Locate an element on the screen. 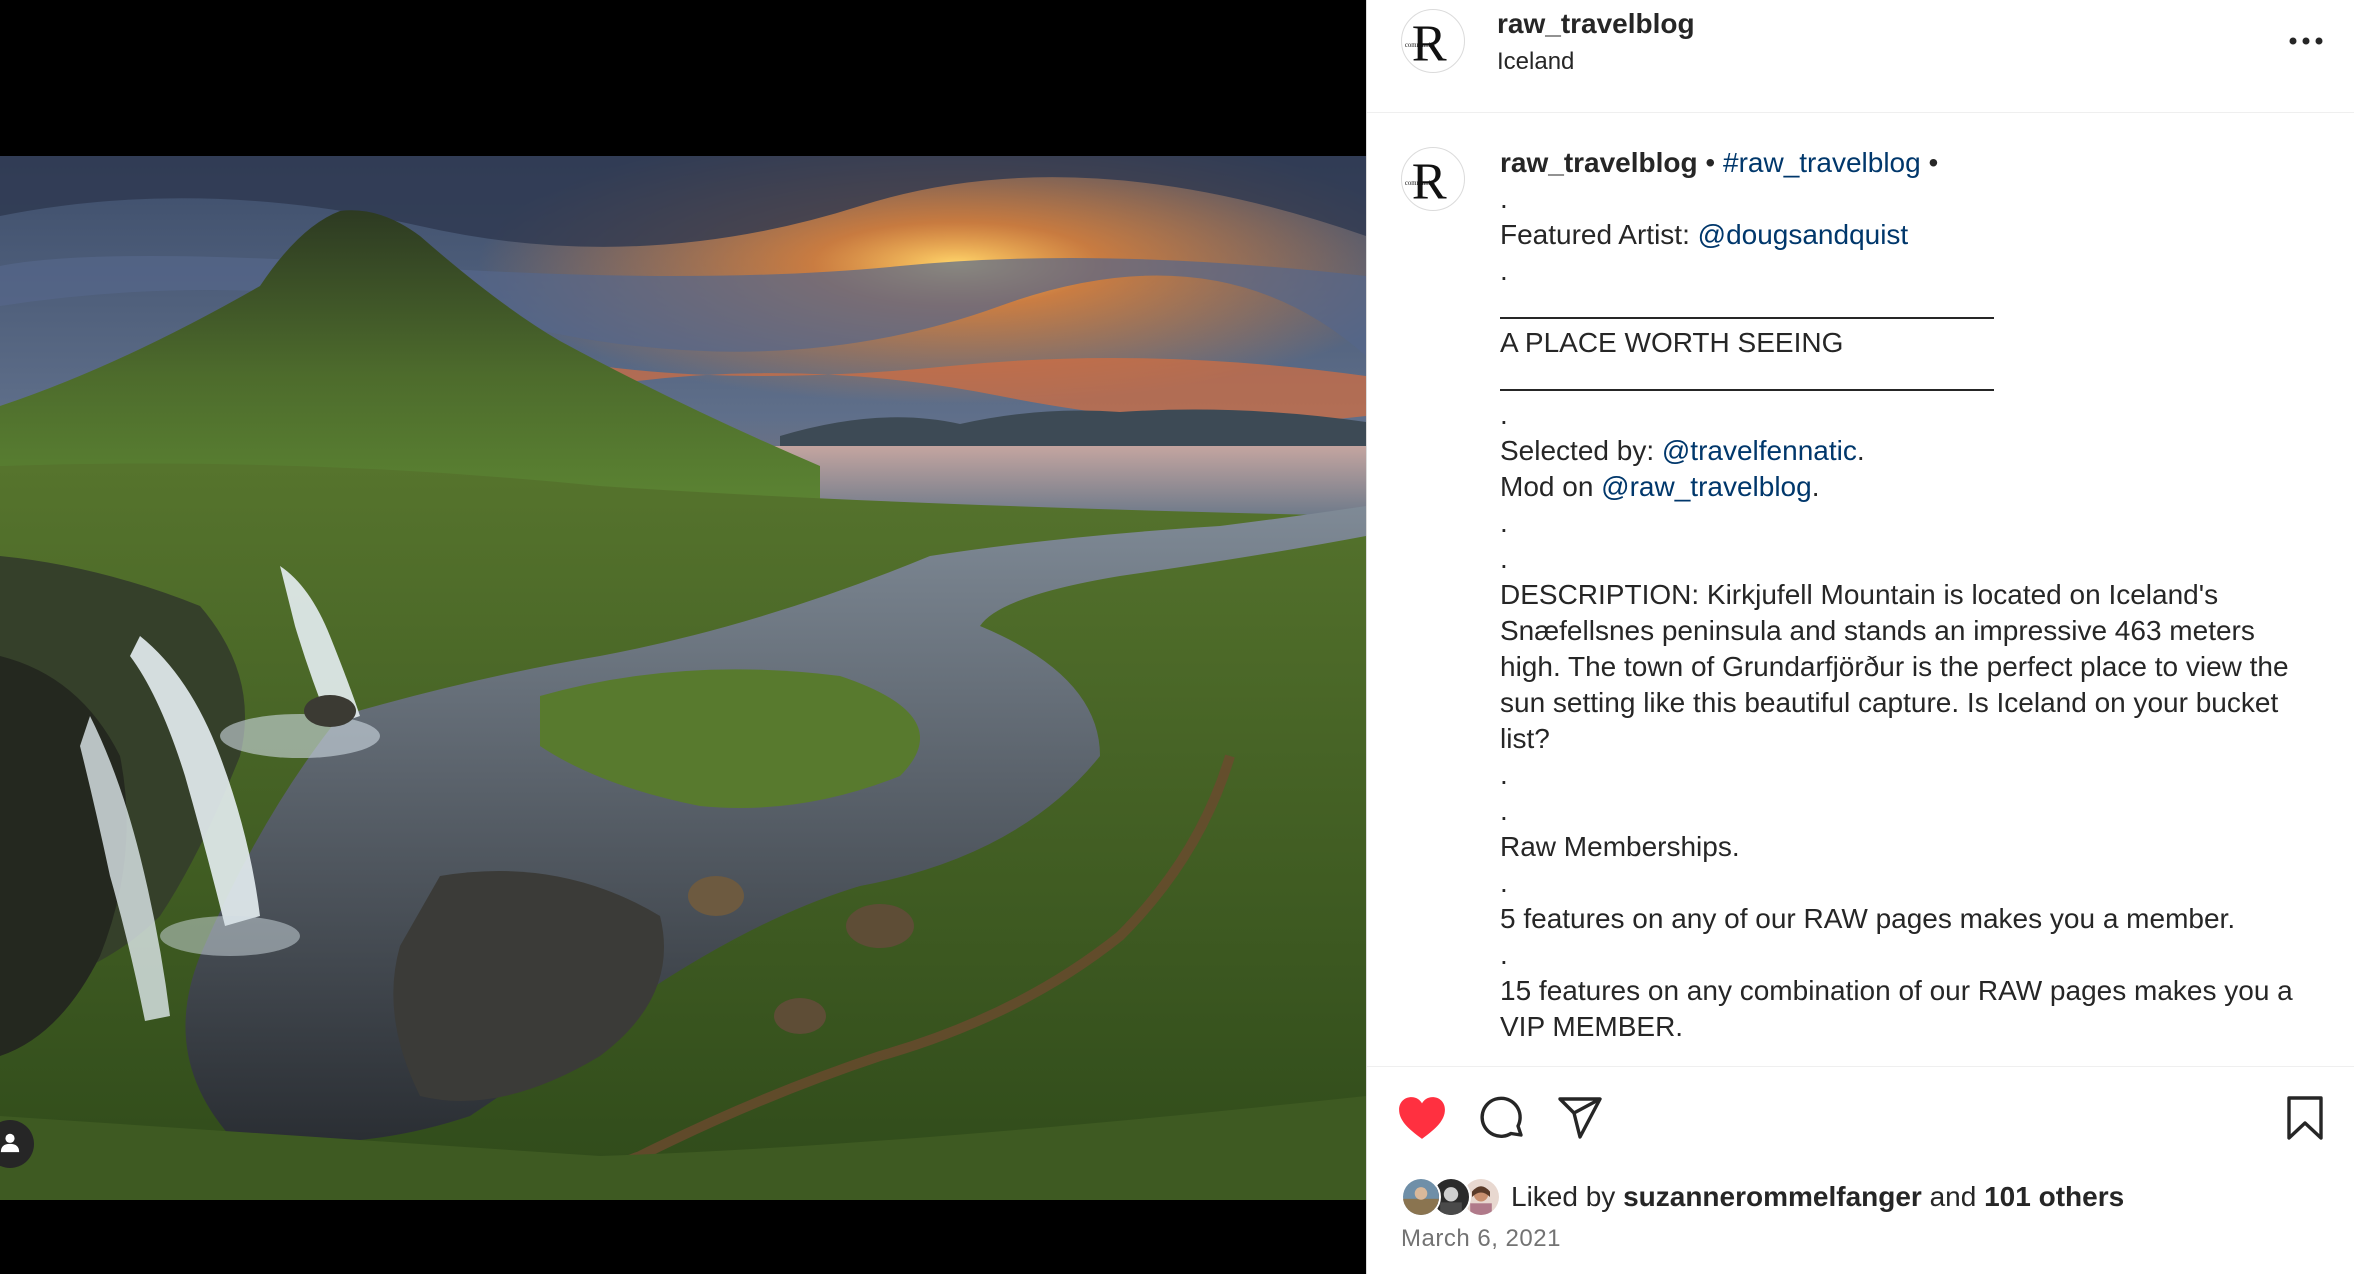 This screenshot has width=2354, height=1274. liker-username: suzannerommelfanger is located at coordinates (1772, 1196).